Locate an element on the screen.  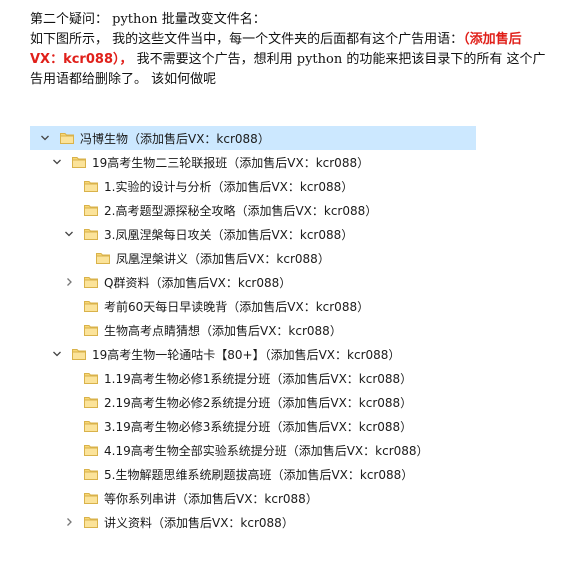
folder-tree-item: 4.19高考生物全部实验系统提分班（添加售后VX：kcr088） is located at coordinates (253, 450).